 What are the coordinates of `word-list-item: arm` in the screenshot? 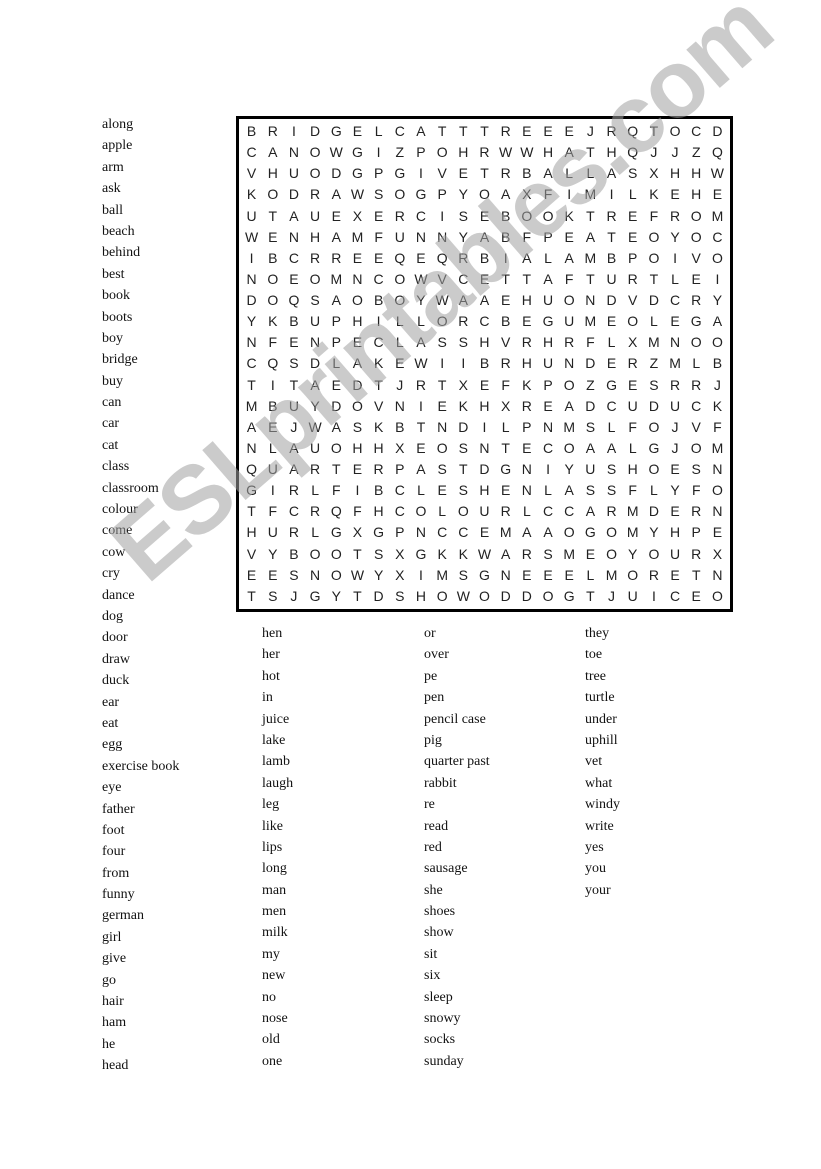 It's located at (113, 167).